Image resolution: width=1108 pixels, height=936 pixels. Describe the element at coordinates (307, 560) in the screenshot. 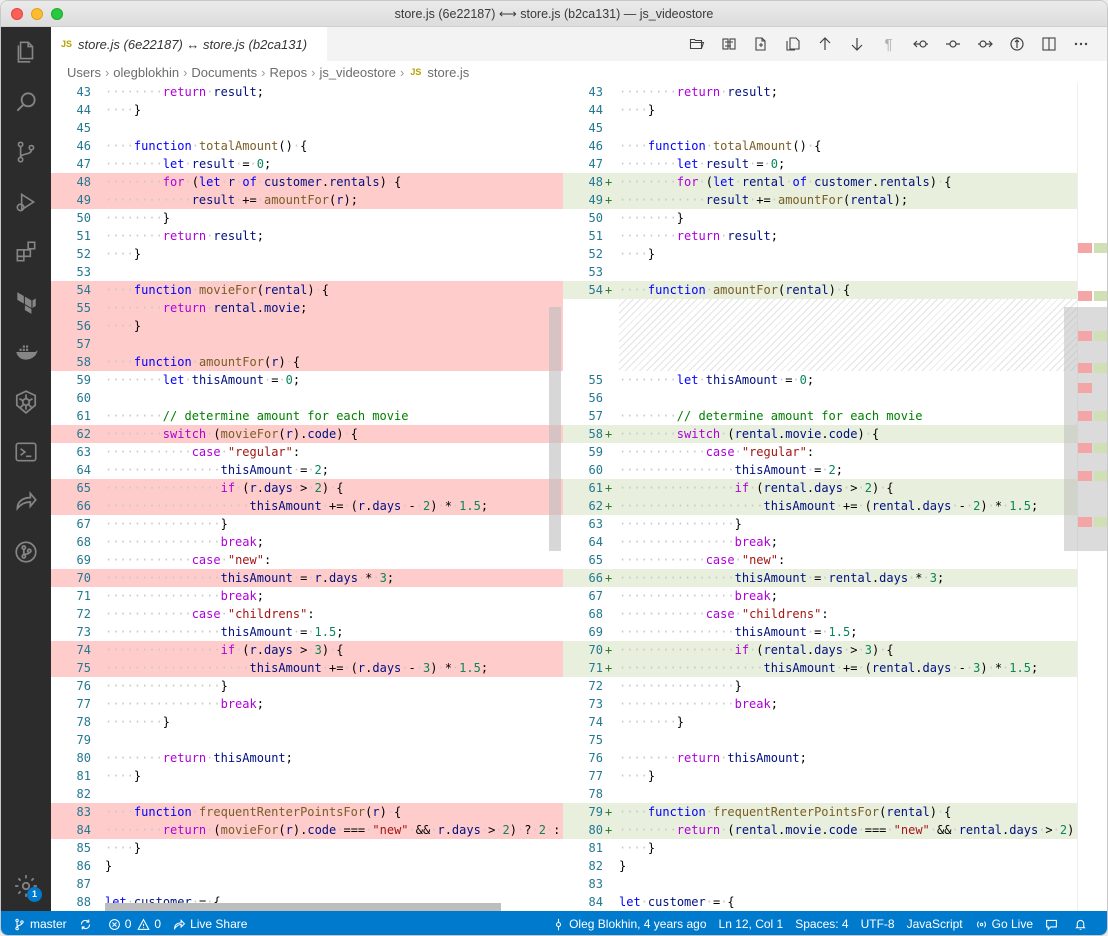

I see `code-line: 69 ············case·"new":` at that location.